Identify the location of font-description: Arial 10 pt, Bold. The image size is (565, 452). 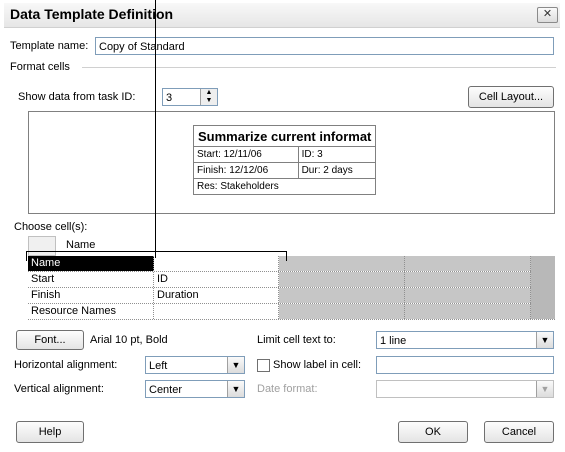
(129, 340).